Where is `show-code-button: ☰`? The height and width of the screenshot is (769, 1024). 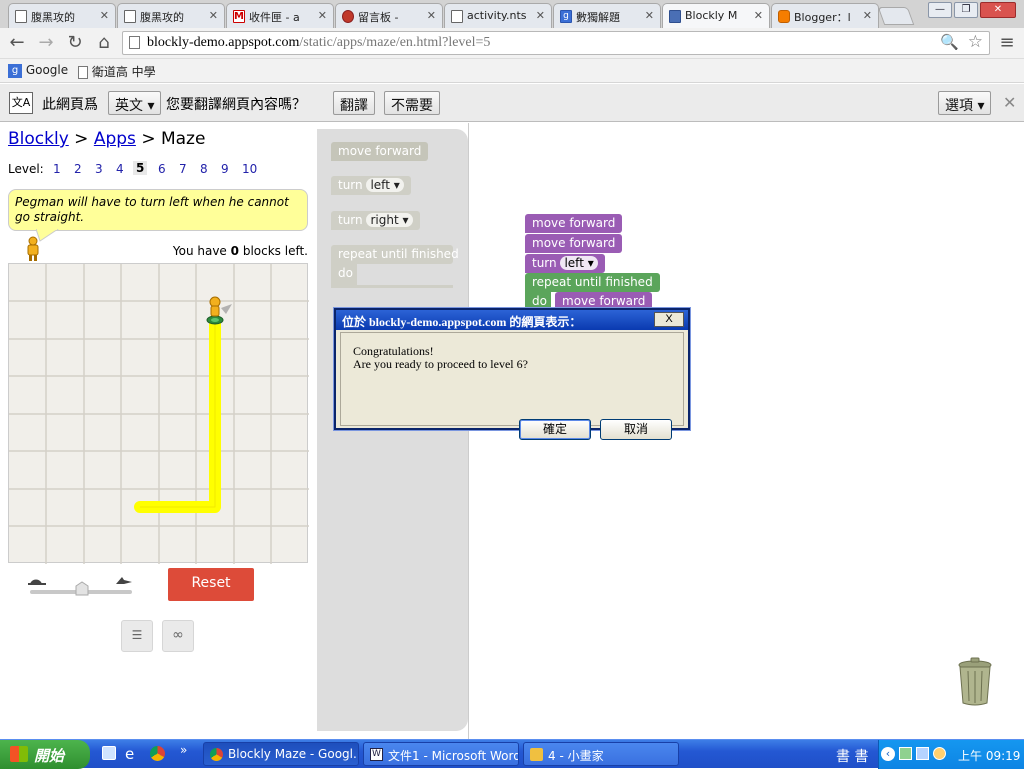 show-code-button: ☰ is located at coordinates (137, 636).